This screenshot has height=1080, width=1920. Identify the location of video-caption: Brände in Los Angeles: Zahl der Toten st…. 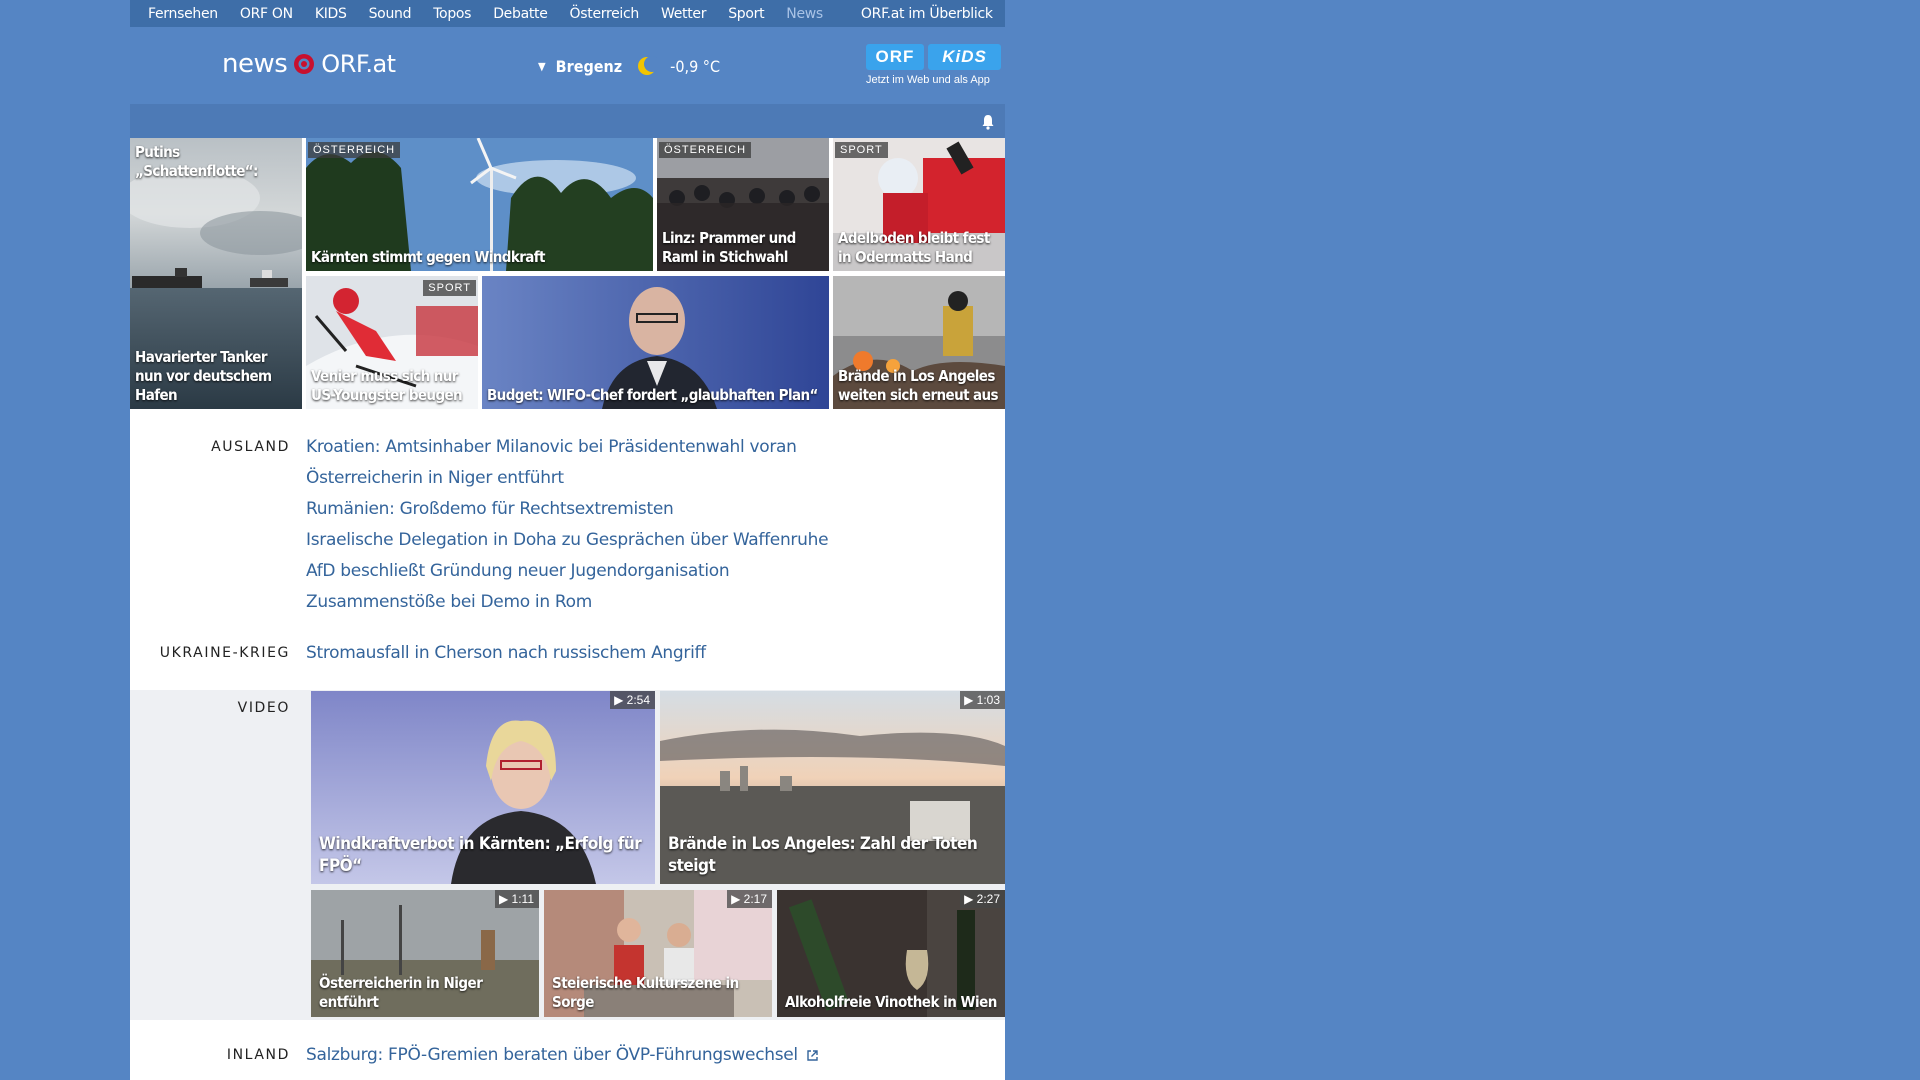
(823, 855).